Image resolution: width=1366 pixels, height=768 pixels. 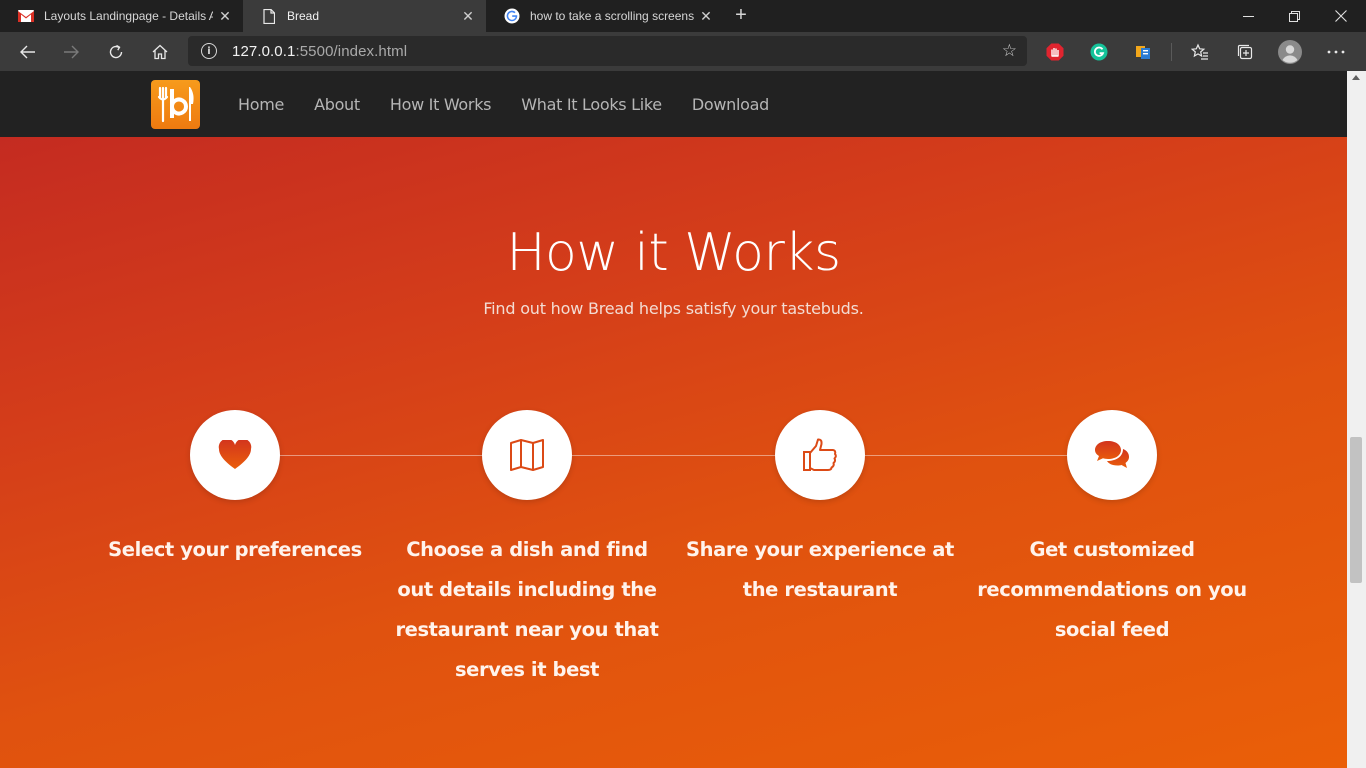 I want to click on back-button, so click(x=28, y=52).